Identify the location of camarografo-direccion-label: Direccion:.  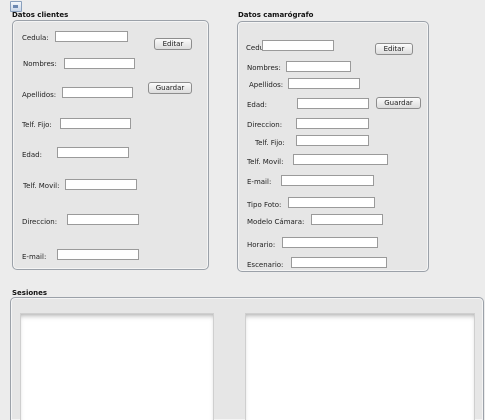
(265, 125).